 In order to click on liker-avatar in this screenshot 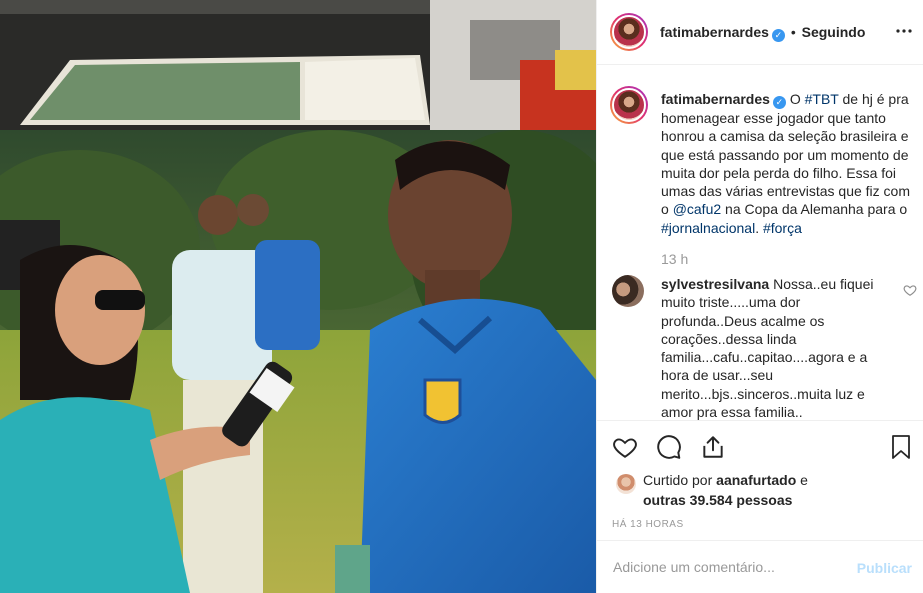, I will do `click(626, 484)`.